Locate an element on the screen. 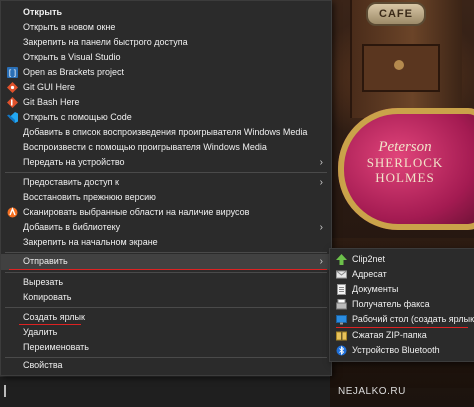 This screenshot has width=474, height=407. submenu-item-label: Документы is located at coordinates (375, 289).